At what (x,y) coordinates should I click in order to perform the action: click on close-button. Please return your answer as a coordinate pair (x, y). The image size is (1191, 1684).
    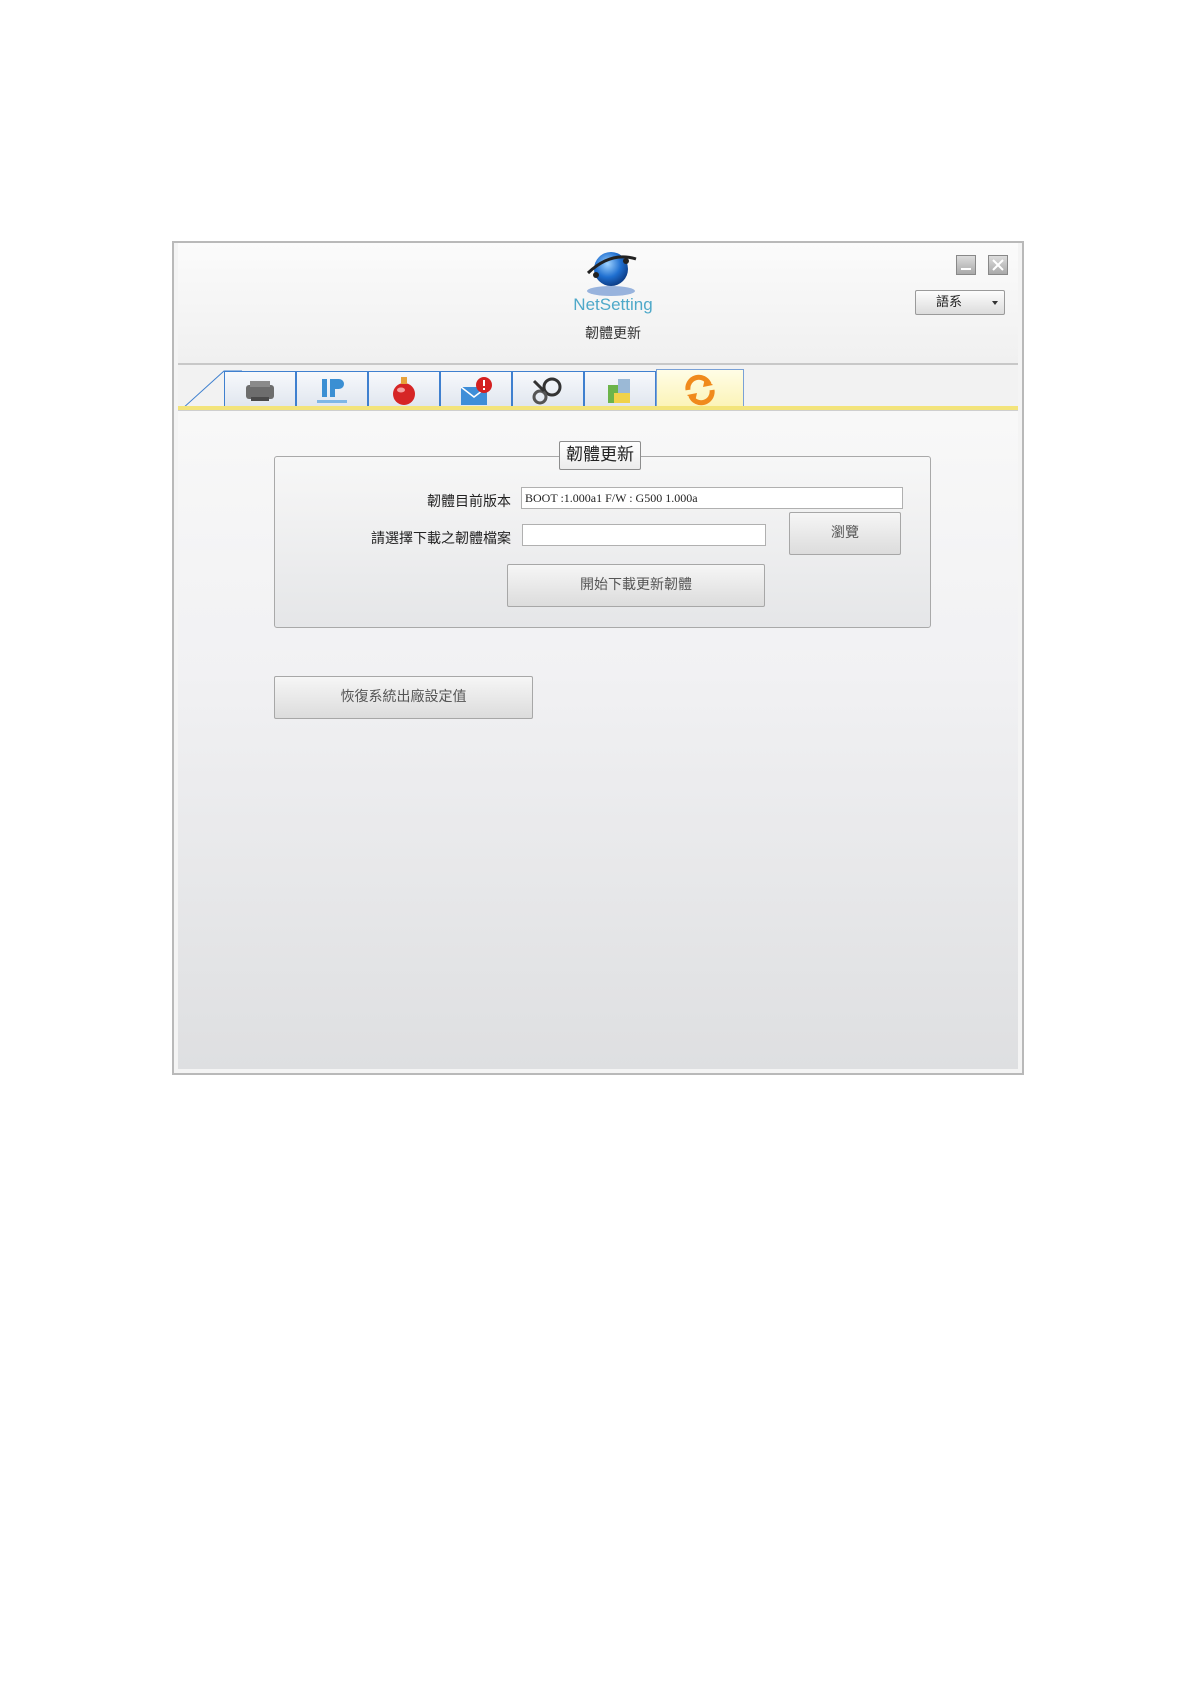
    Looking at the image, I should click on (998, 265).